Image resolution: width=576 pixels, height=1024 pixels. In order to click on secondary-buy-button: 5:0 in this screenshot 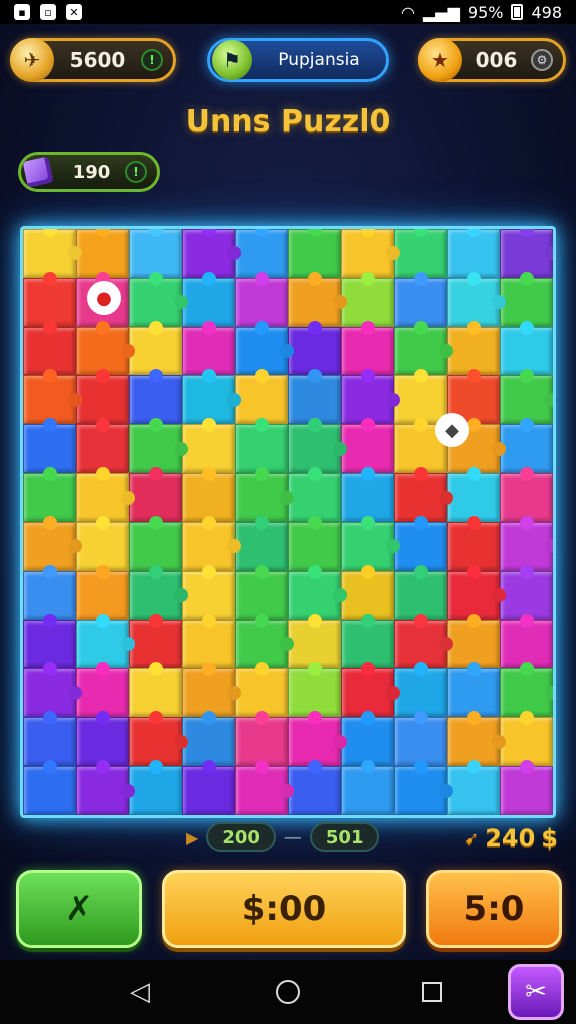, I will do `click(494, 909)`.